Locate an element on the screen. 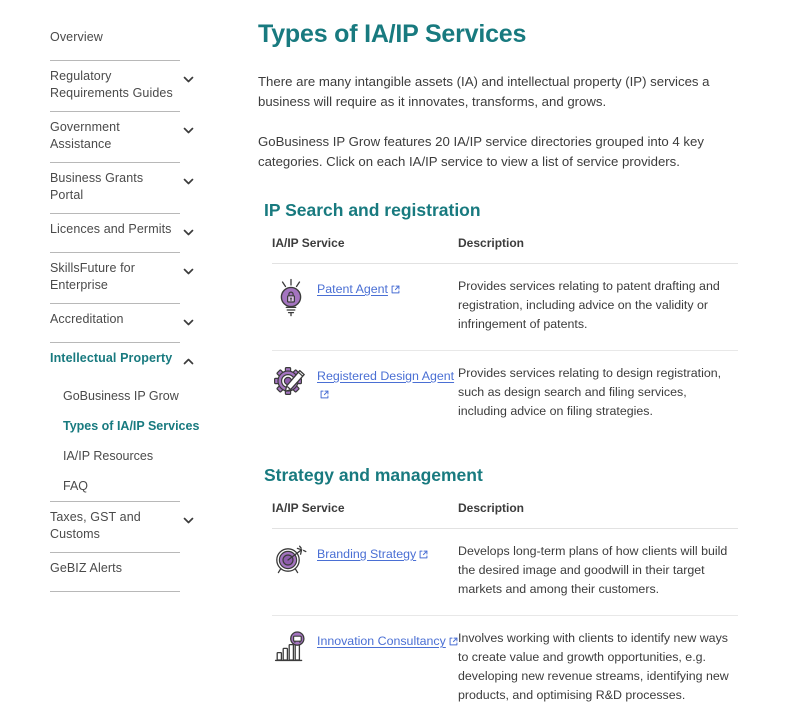 The image size is (800, 721). service-cell-inner: Registered Design Agent is located at coordinates (365, 384).